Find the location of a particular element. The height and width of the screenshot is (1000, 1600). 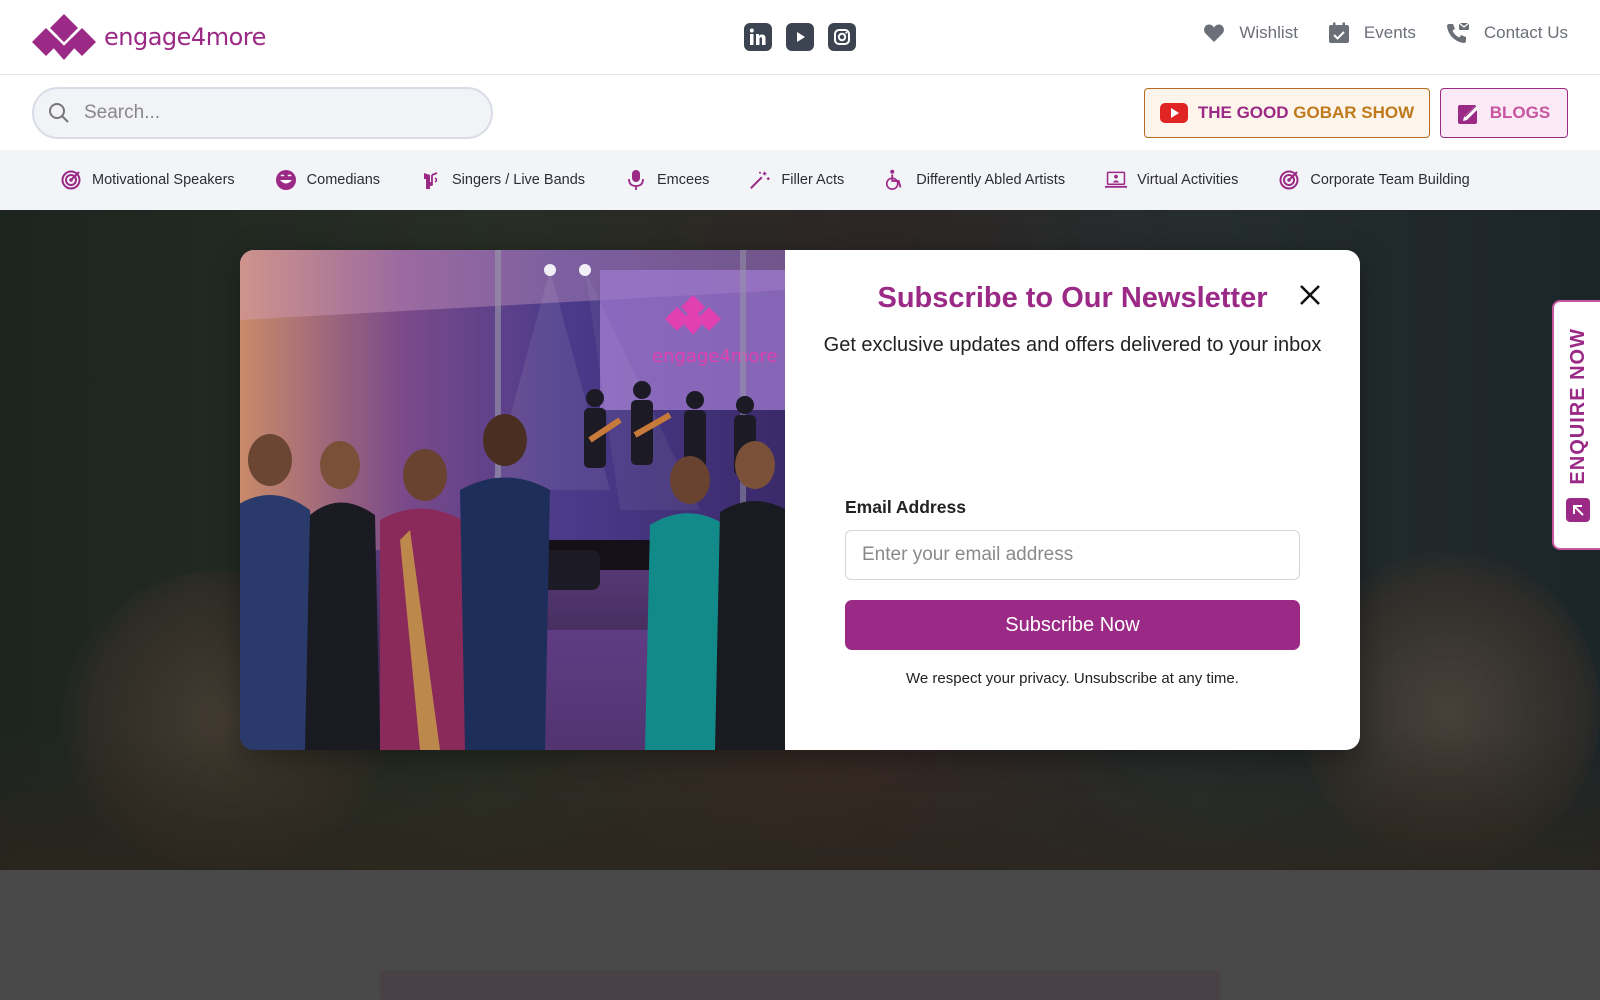

search-row: THE GOOD GOBAR SHOW BLOGS is located at coordinates (800, 112).